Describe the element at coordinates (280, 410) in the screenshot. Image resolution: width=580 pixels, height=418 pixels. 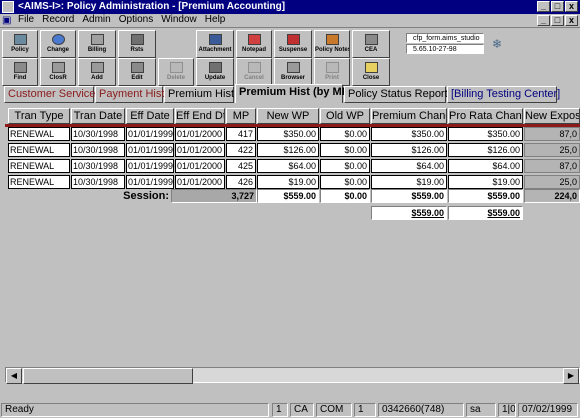
I see `status-panel-1: 1` at that location.